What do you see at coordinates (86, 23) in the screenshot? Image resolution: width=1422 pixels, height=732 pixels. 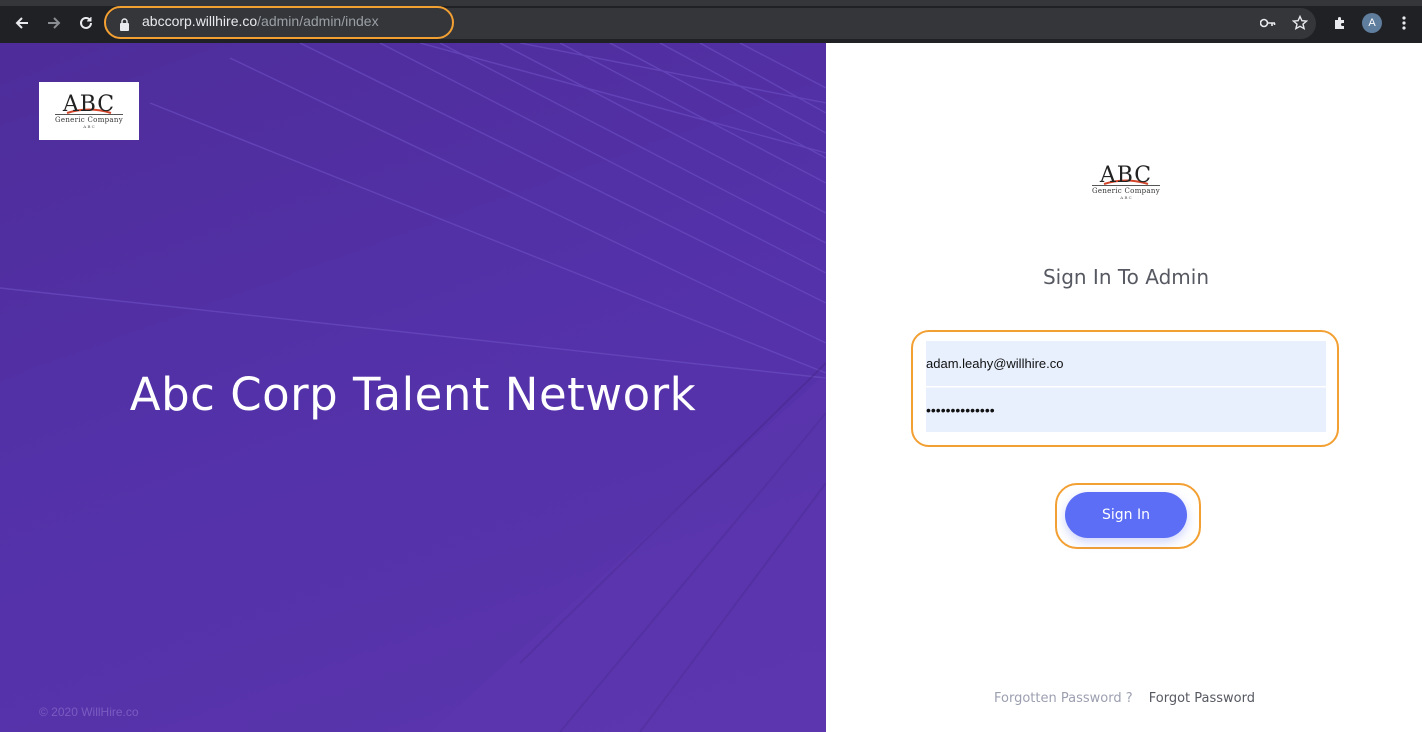 I see `reload-icon` at bounding box center [86, 23].